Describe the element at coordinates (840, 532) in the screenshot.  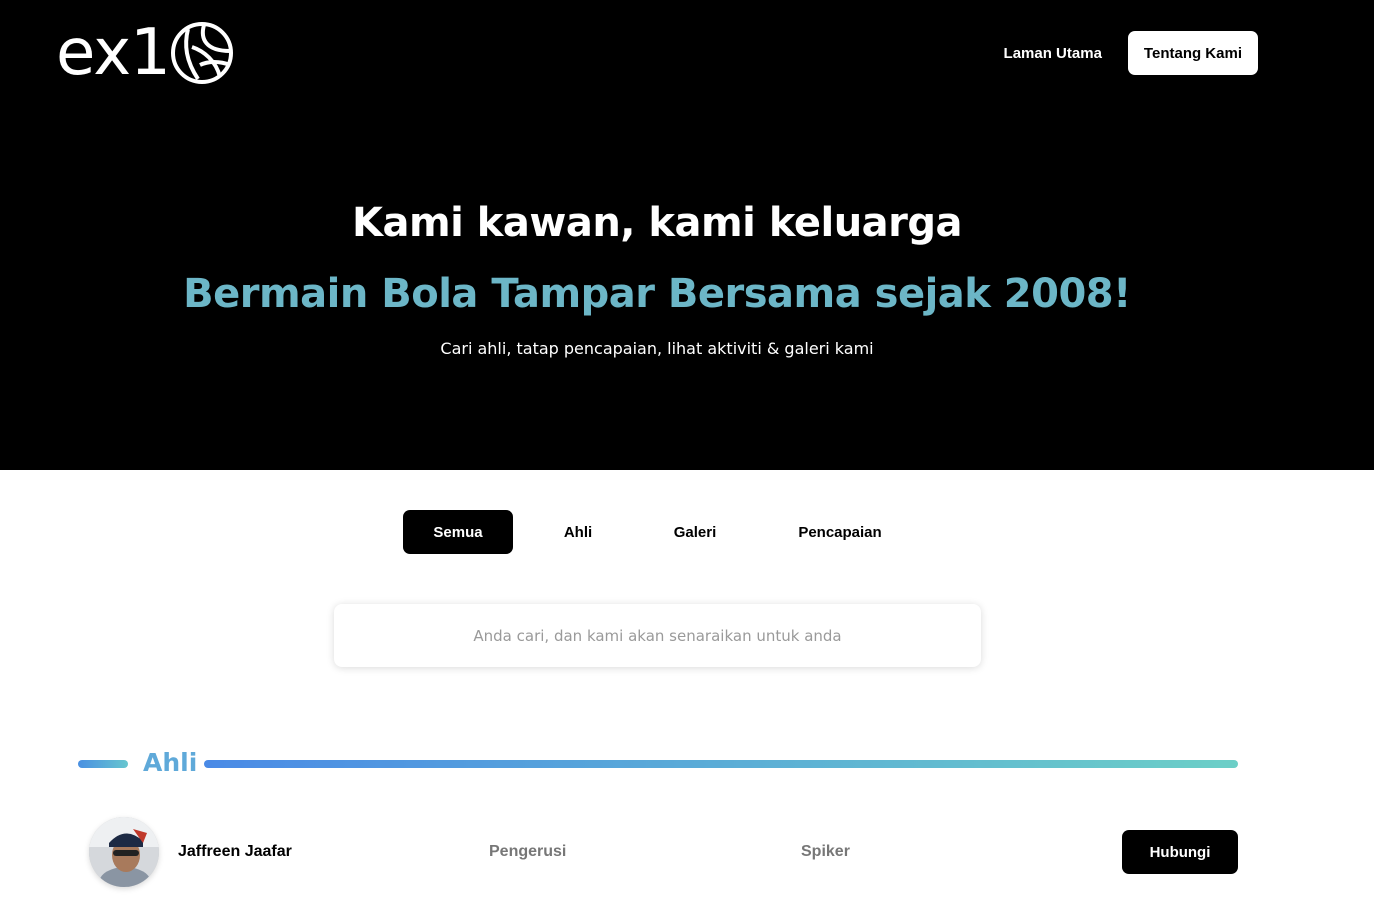
I see `tab-pencapaian: Pencapaian` at that location.